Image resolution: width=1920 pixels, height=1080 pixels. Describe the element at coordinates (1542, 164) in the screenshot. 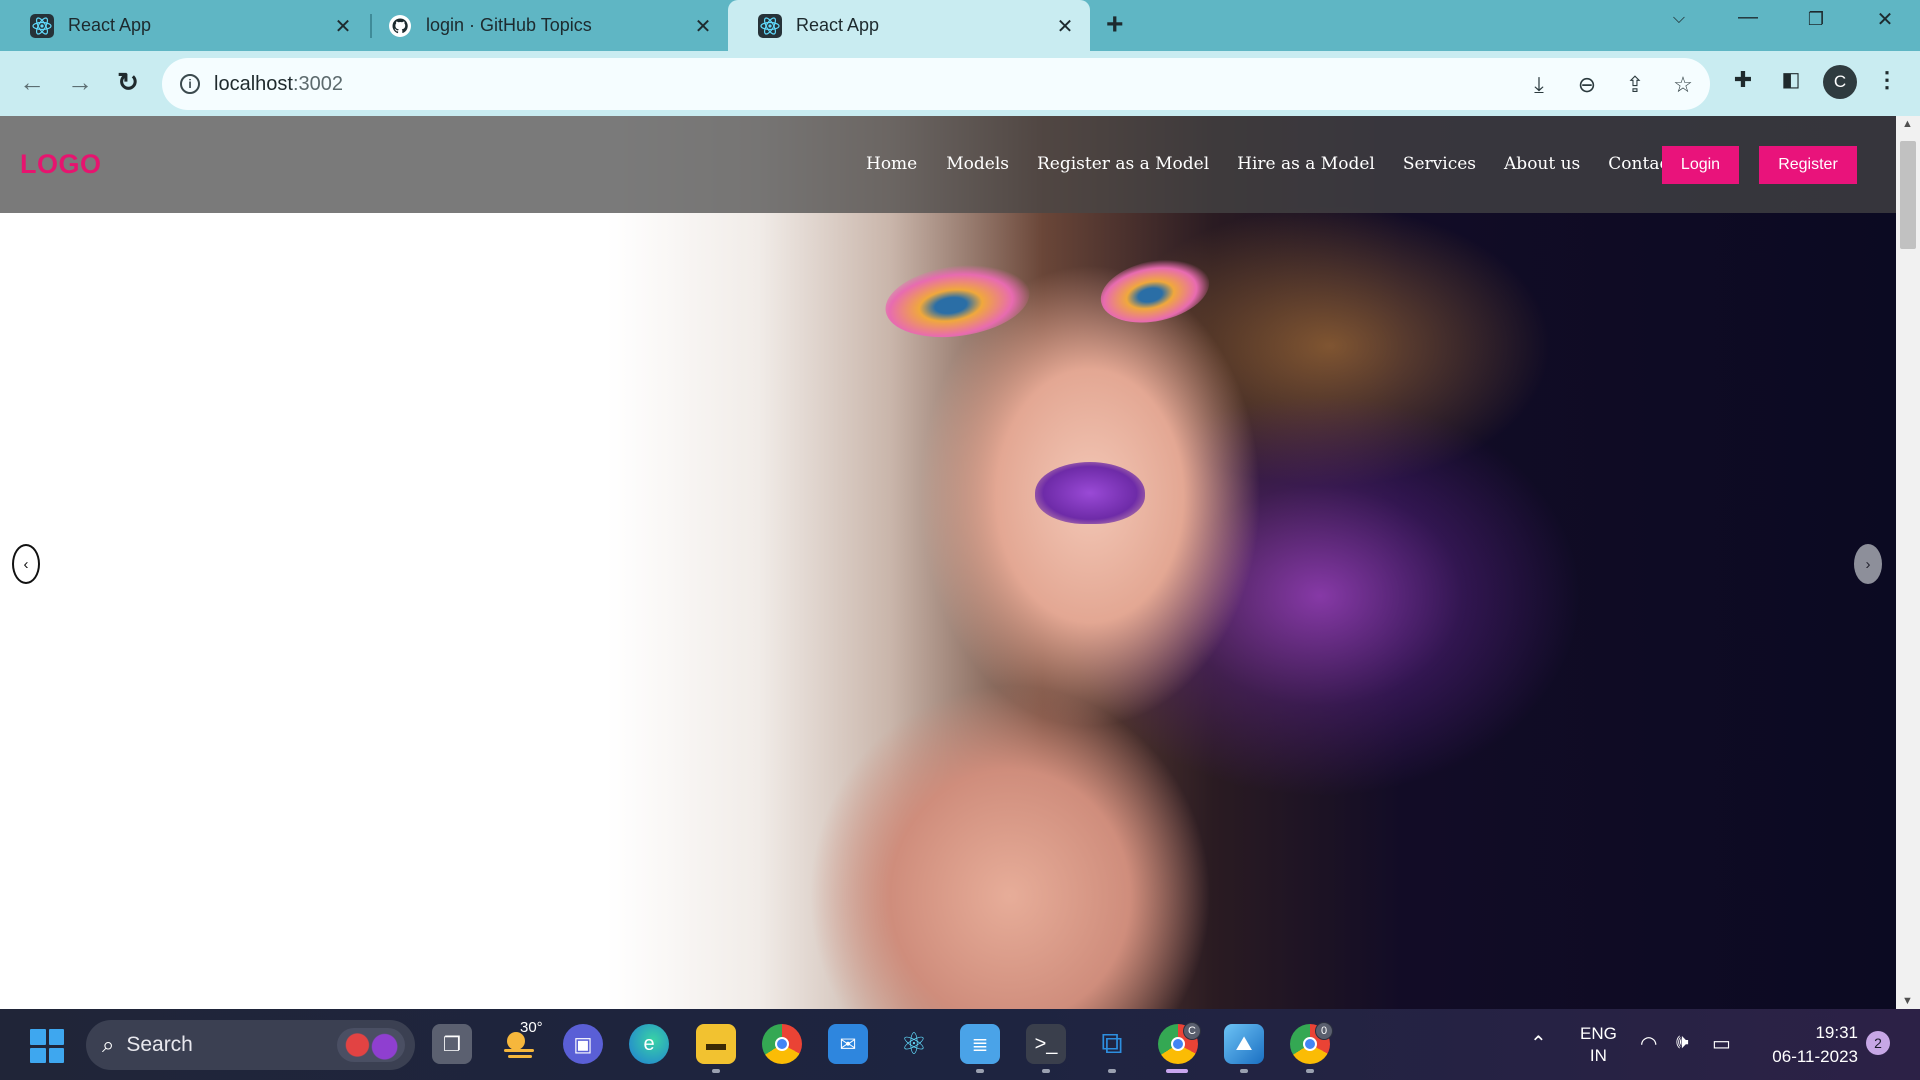

I see `nav-about: About us` at that location.